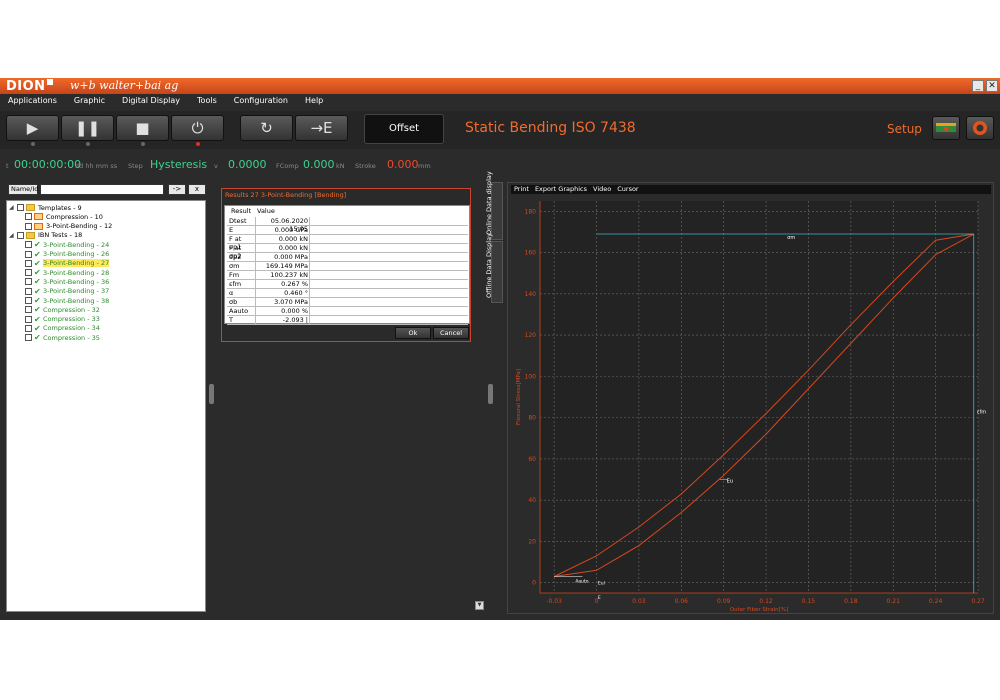  Describe the element at coordinates (283, 257) in the screenshot. I see `result-value: 0.000 MPa` at that location.